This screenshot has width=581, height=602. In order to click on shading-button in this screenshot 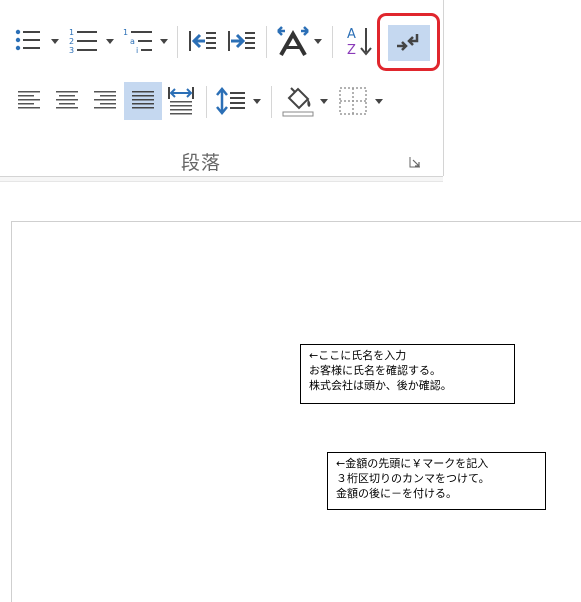, I will do `click(298, 101)`.